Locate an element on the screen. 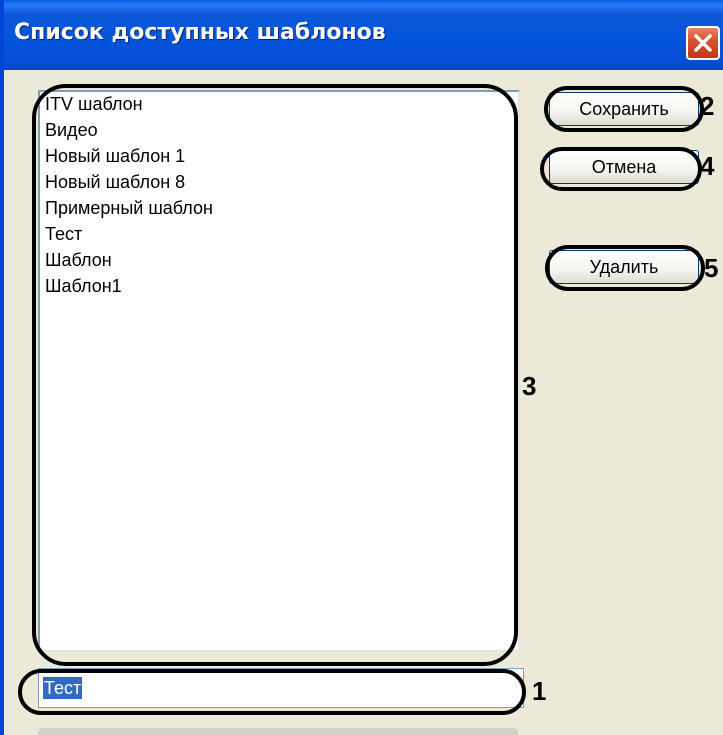 The width and height of the screenshot is (723, 735). close-icon is located at coordinates (703, 43).